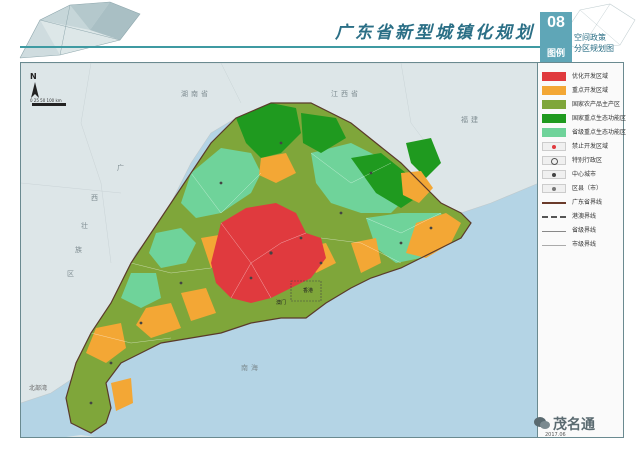  Describe the element at coordinates (574, 425) in the screenshot. I see `watermark-text: 茂名通` at that location.